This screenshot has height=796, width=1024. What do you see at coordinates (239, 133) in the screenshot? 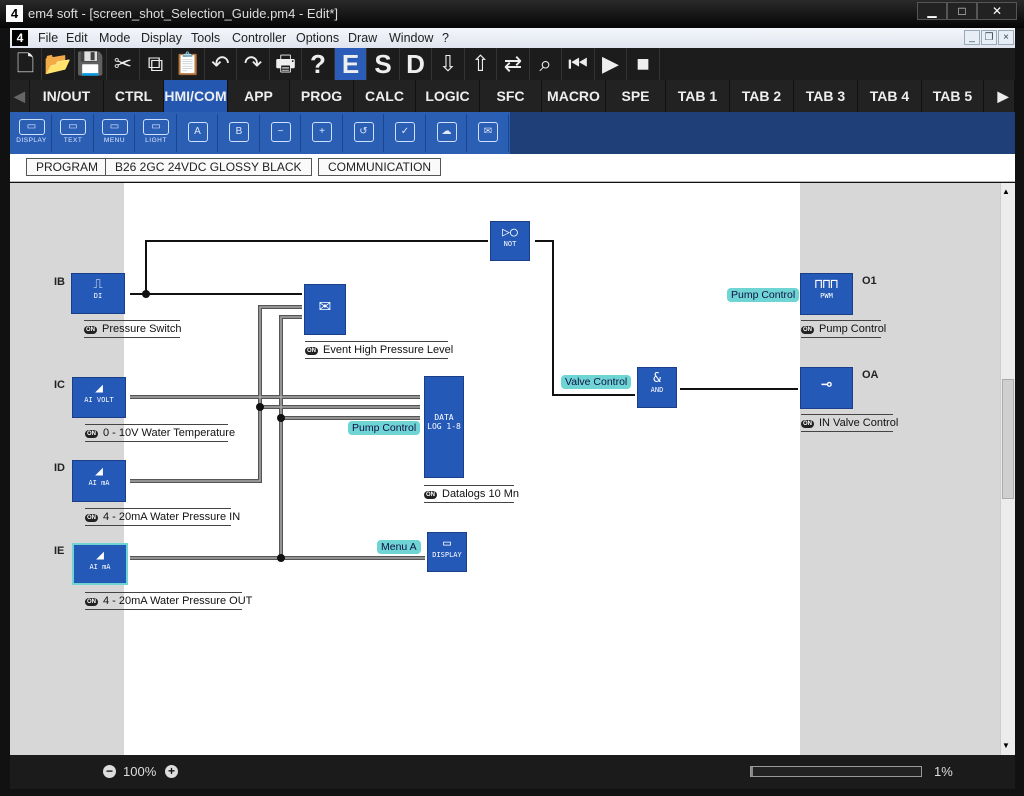
I see `button-b-tool: B` at bounding box center [239, 133].